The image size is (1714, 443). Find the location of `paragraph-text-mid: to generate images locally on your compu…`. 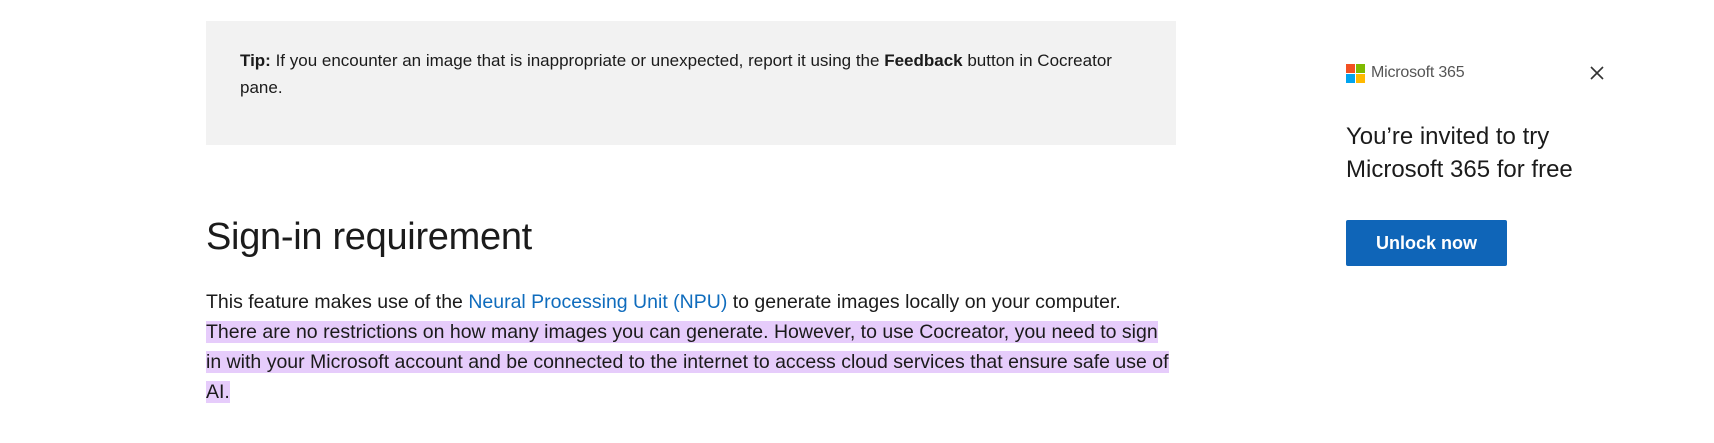

paragraph-text-mid: to generate images locally on your compu… is located at coordinates (924, 302).